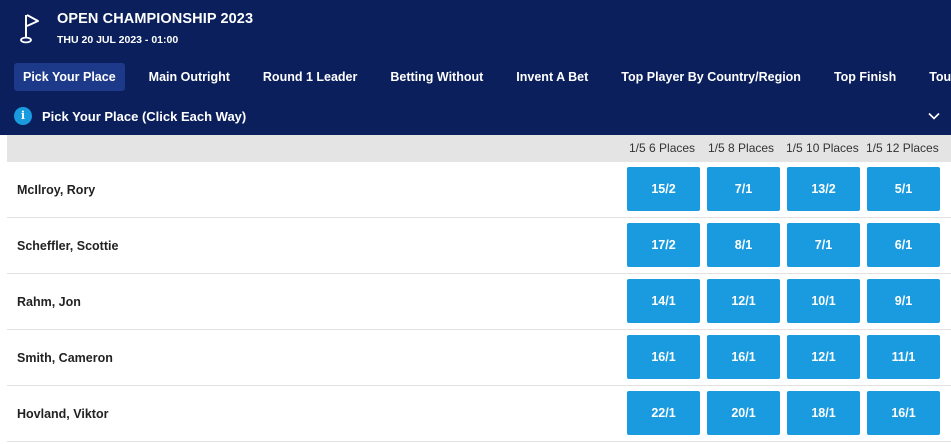  I want to click on price-button: 22/1, so click(663, 413).